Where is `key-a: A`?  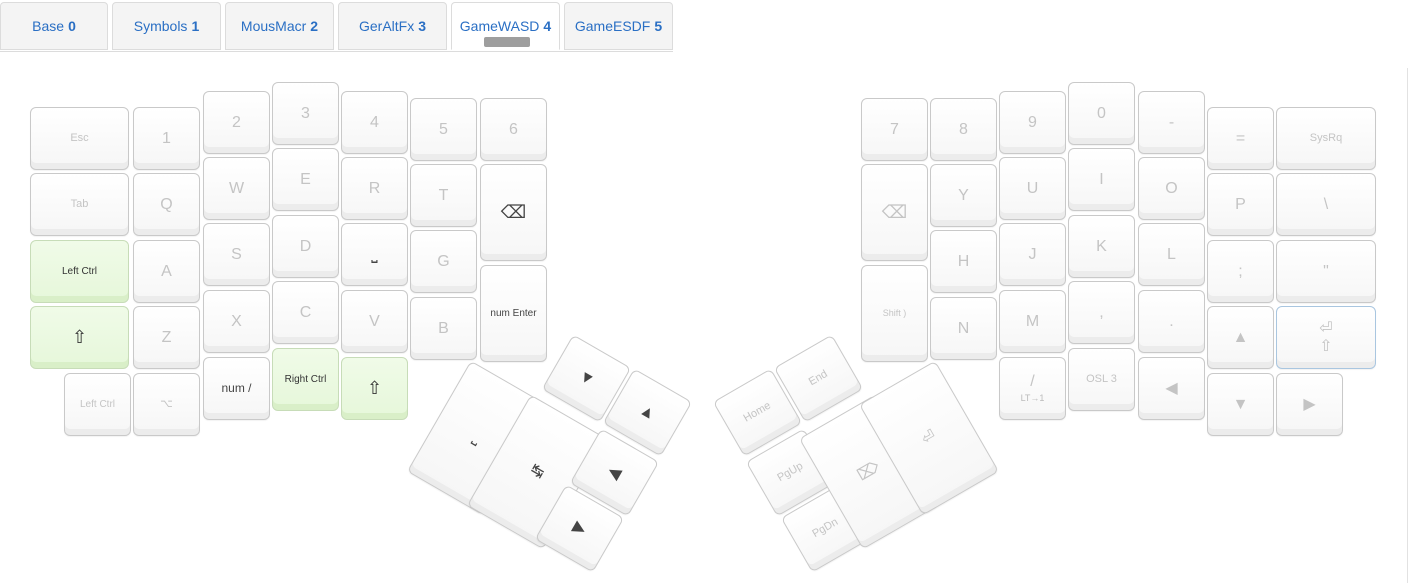 key-a: A is located at coordinates (166, 271).